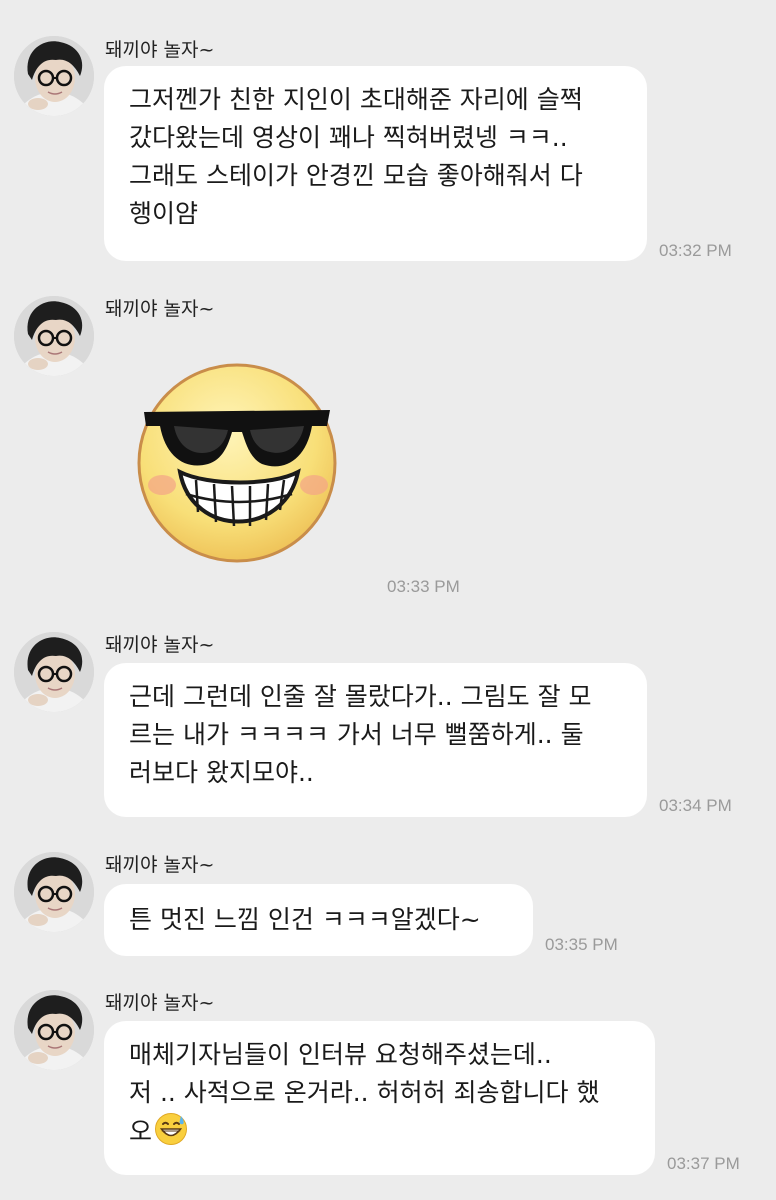 This screenshot has width=776, height=1200. I want to click on message-text-line: 행이얌, so click(164, 213).